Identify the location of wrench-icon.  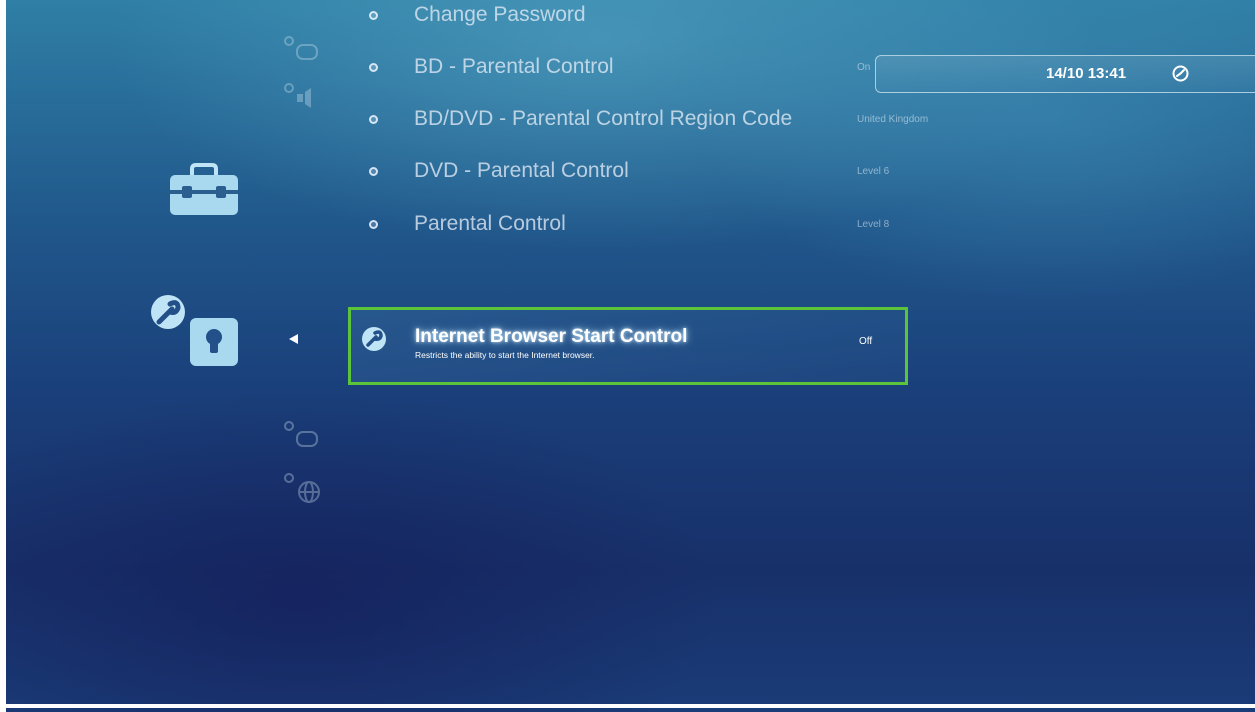
(374, 339).